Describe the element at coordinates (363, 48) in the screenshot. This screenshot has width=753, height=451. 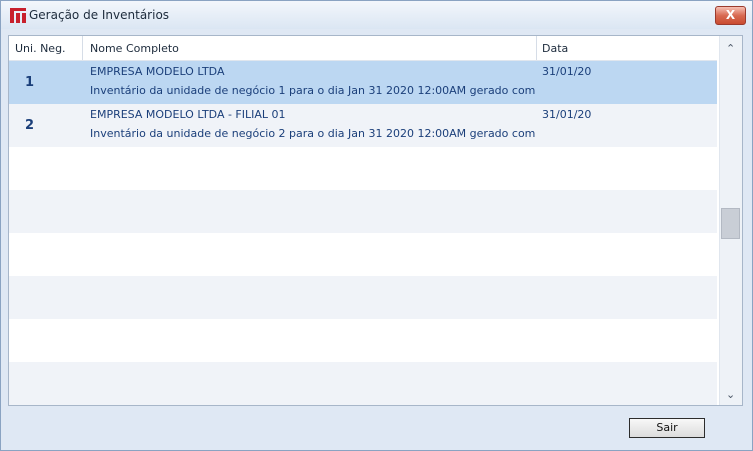
I see `grid-header: Uni. Neg. Nome Completo Data` at that location.